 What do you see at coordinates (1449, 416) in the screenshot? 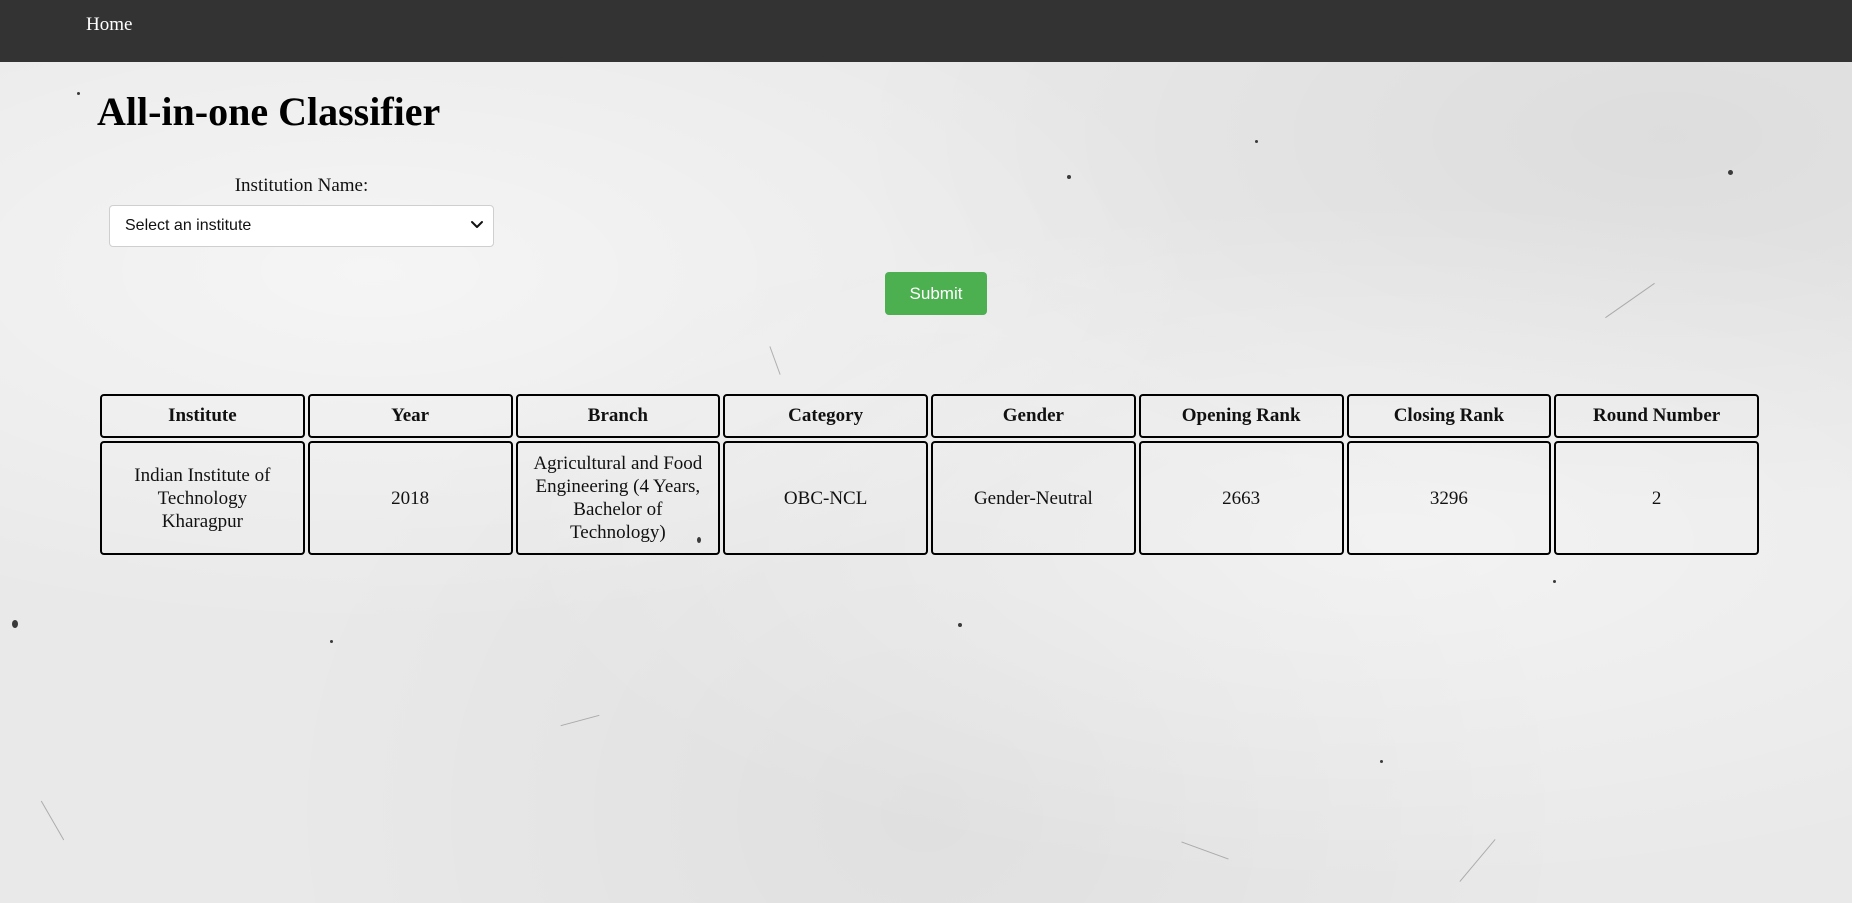
I see `header-closing-rank: Closing Rank` at bounding box center [1449, 416].